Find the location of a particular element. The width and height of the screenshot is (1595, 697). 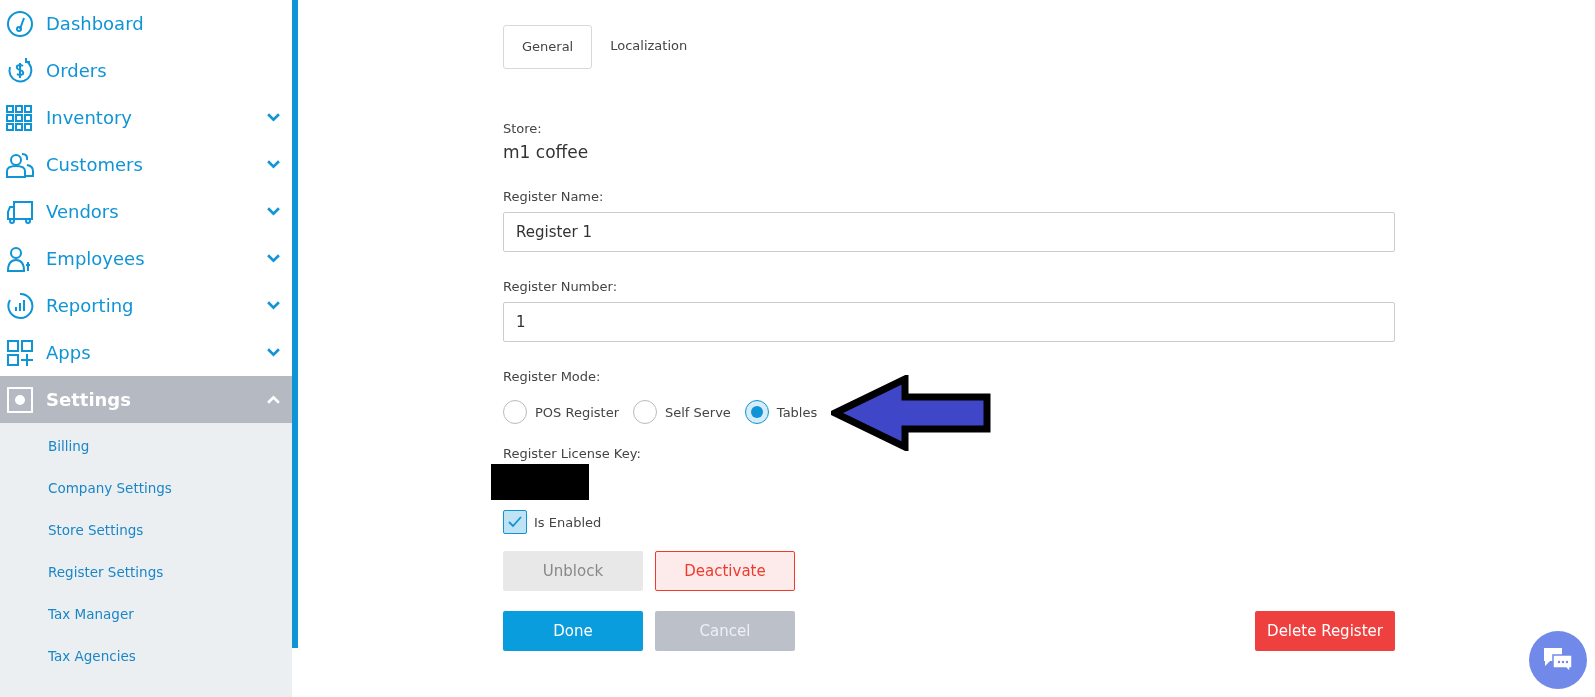

form-button: Delete Register is located at coordinates (1325, 631).